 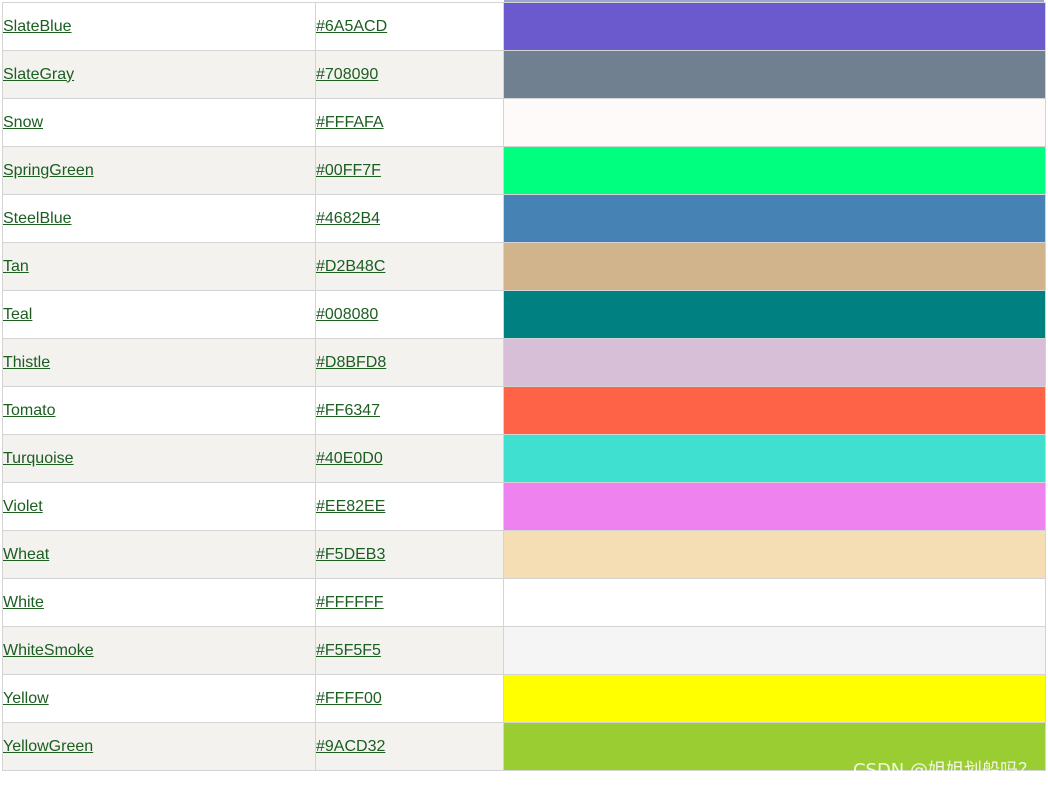 I want to click on color-hex-link: #F5DEB3, so click(x=350, y=554).